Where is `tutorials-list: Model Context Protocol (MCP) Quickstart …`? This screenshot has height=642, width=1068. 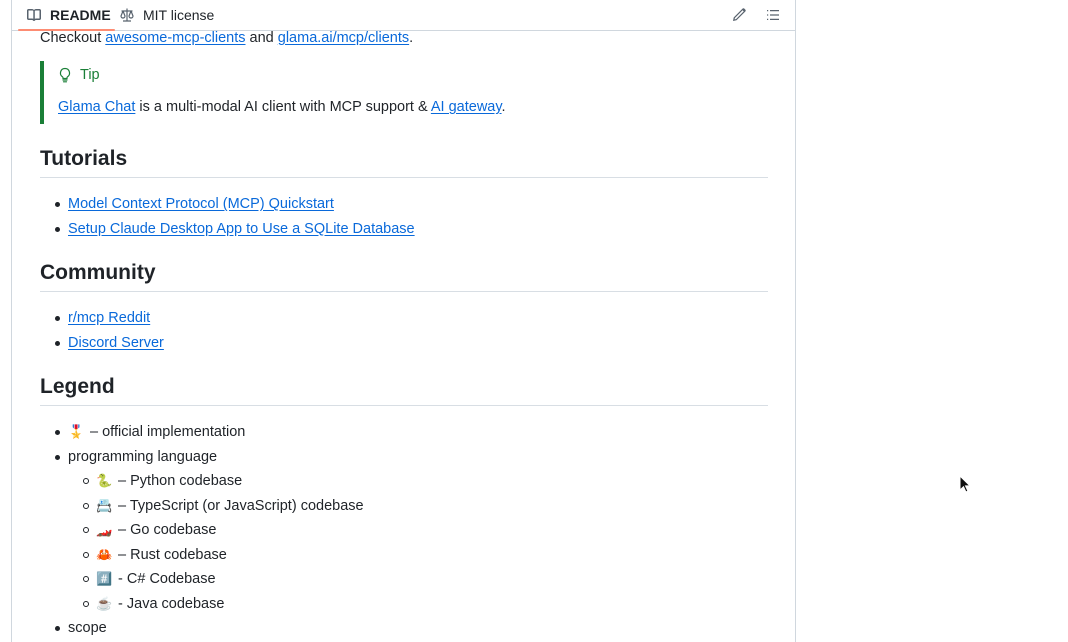 tutorials-list: Model Context Protocol (MCP) Quickstart … is located at coordinates (227, 216).